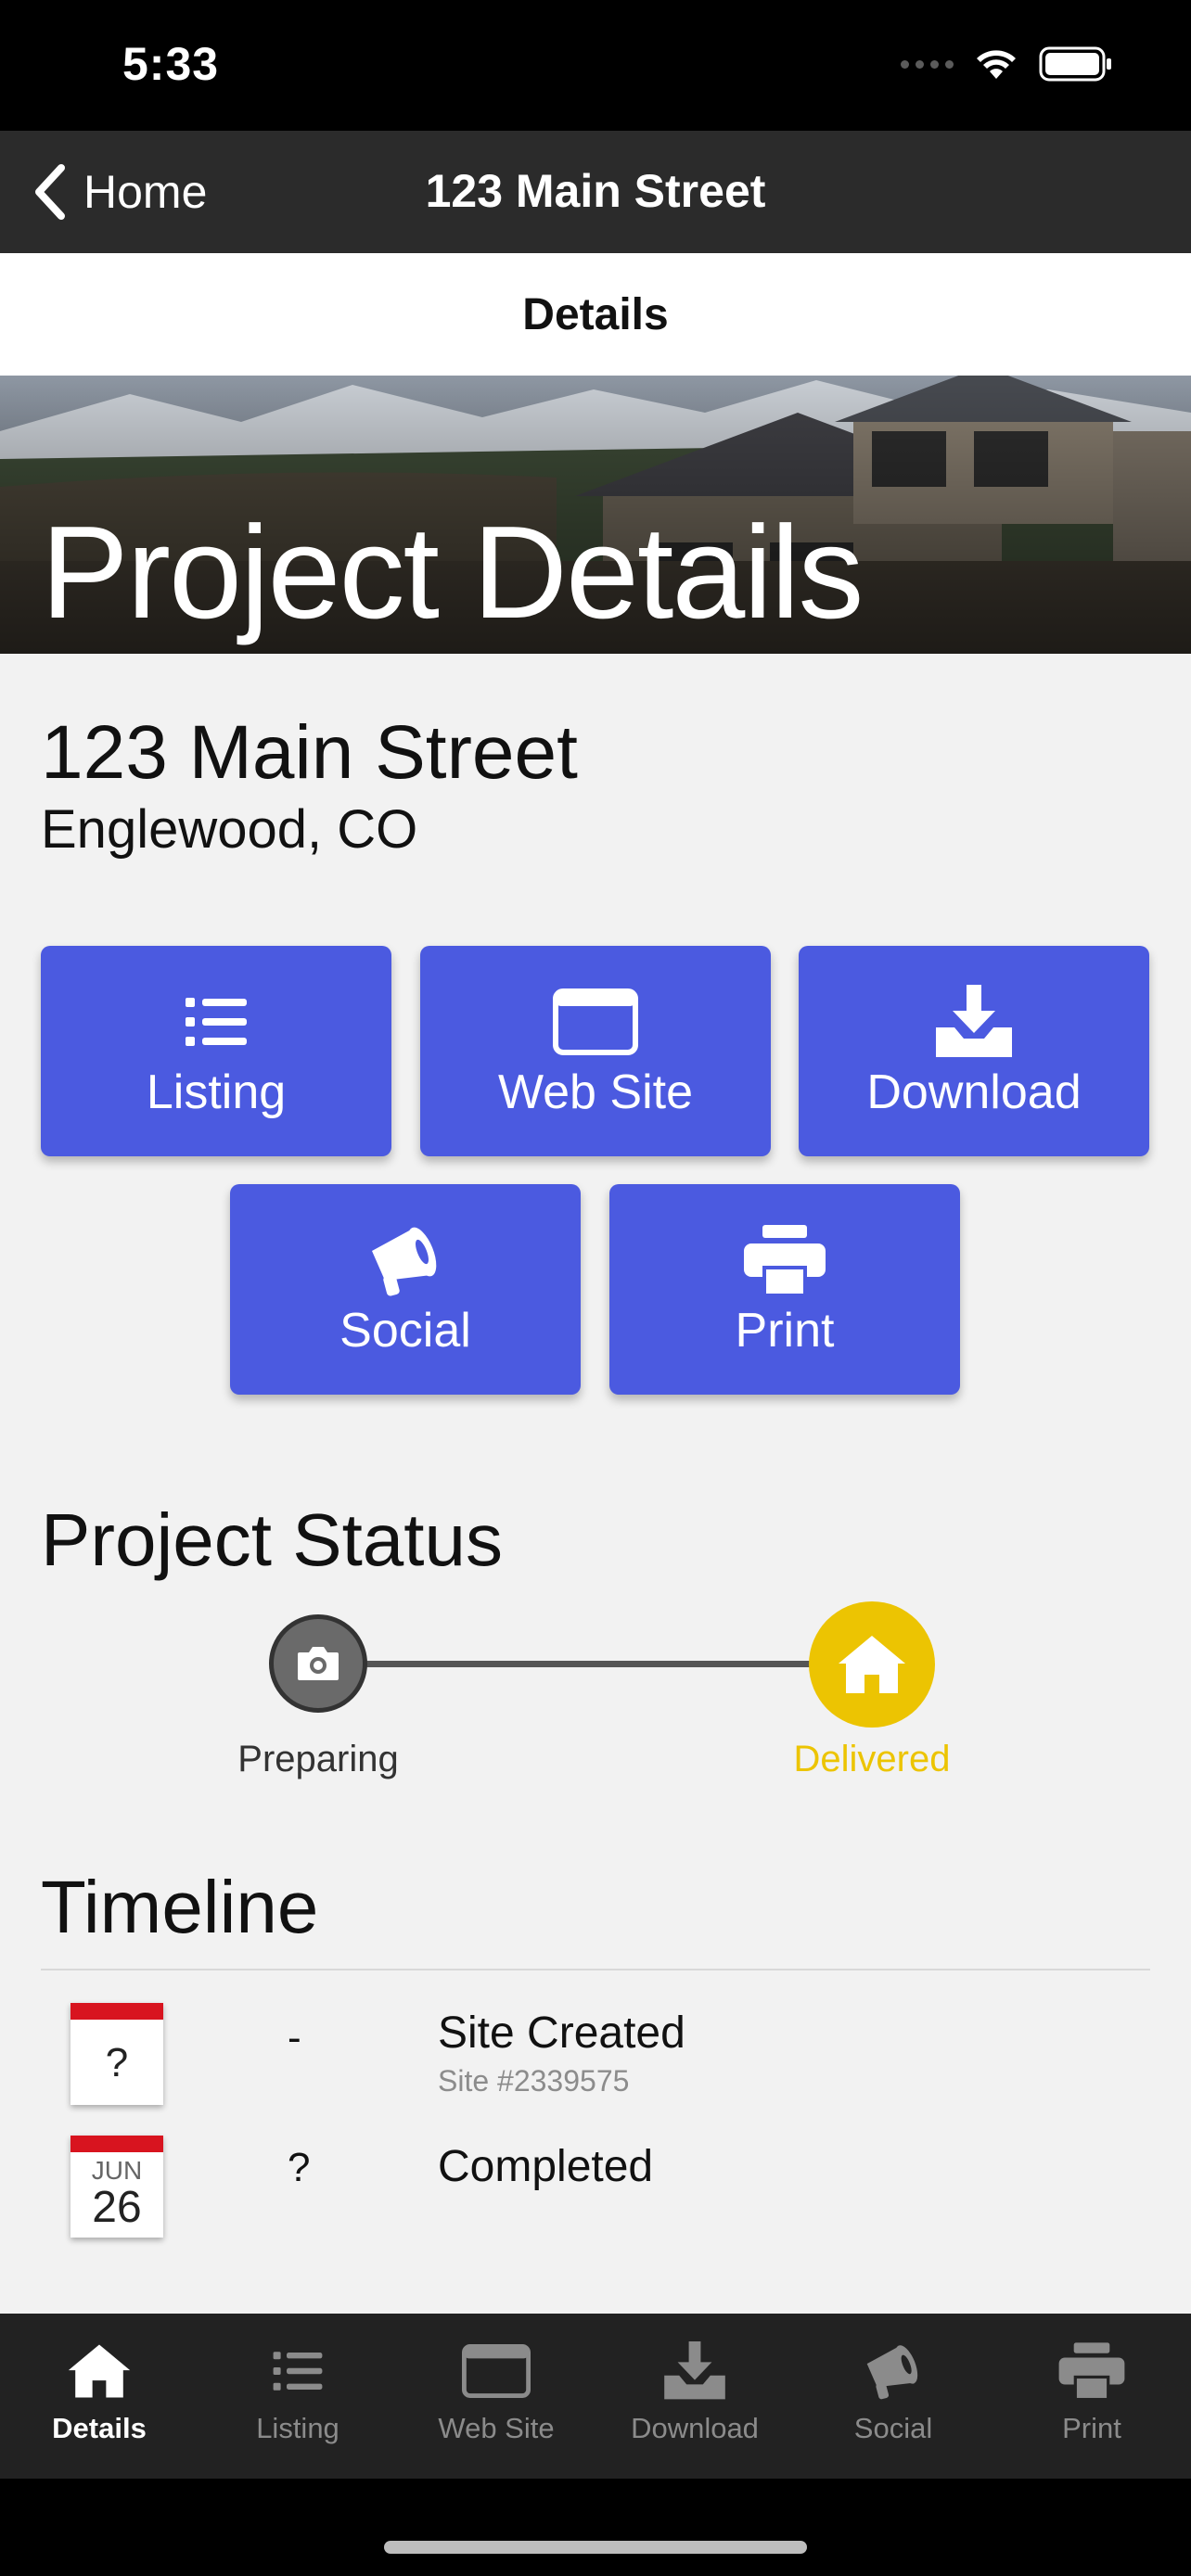 The height and width of the screenshot is (2576, 1191). What do you see at coordinates (318, 1759) in the screenshot?
I see `preparing-label: Preparing` at bounding box center [318, 1759].